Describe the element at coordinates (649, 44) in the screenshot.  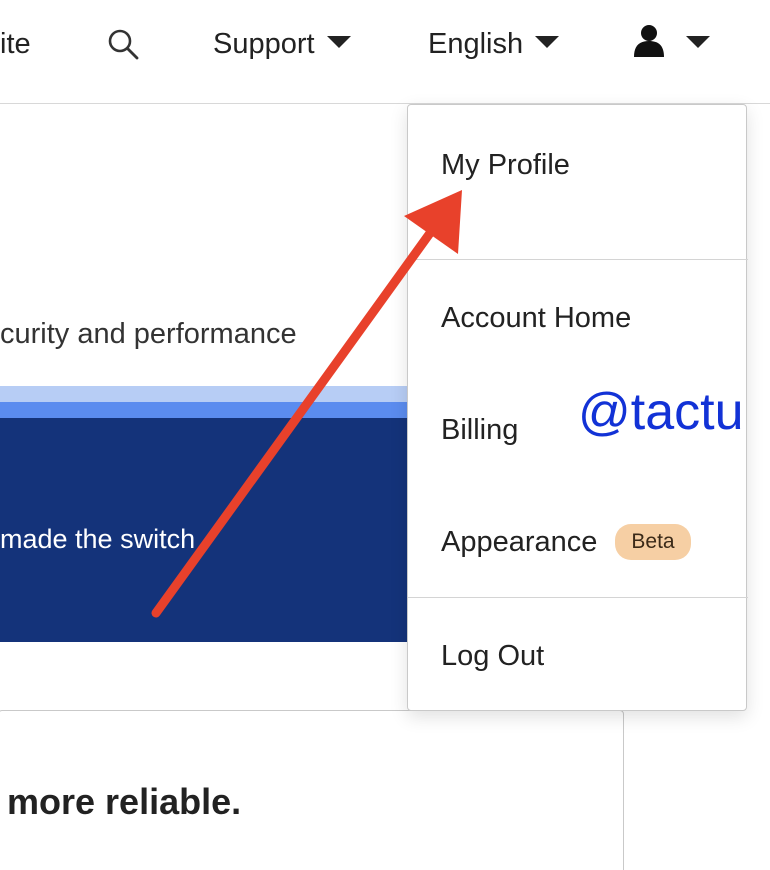
I see `user-icon` at that location.